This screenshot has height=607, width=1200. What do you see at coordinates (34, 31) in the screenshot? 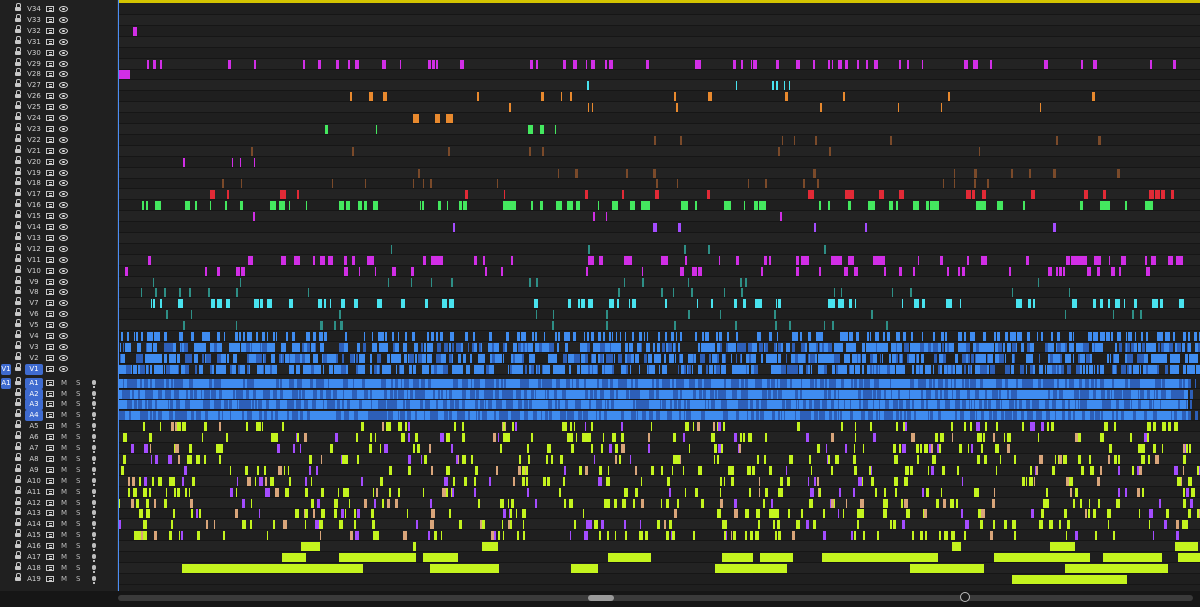
I see `track-label: V32` at bounding box center [34, 31].